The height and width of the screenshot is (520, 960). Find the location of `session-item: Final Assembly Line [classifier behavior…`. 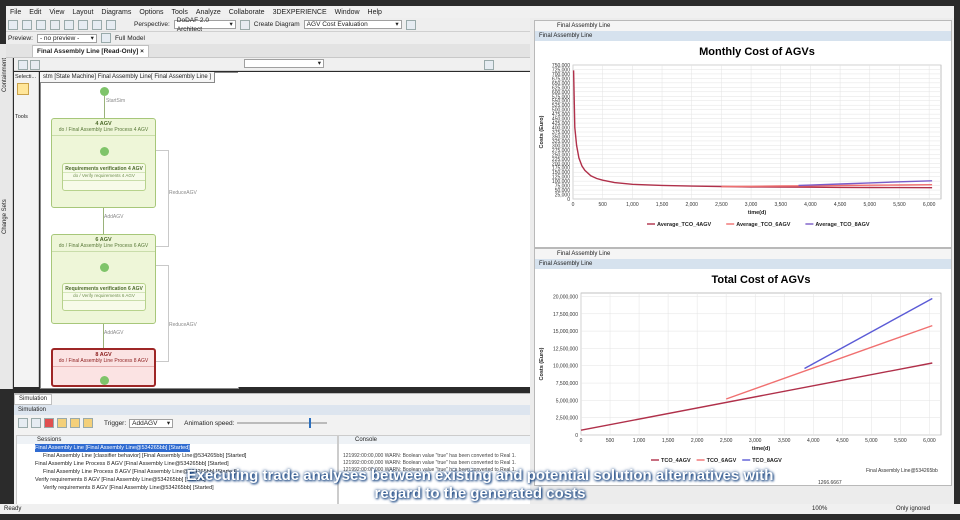

session-item: Final Assembly Line [classifier behavior… is located at coordinates (186, 456).